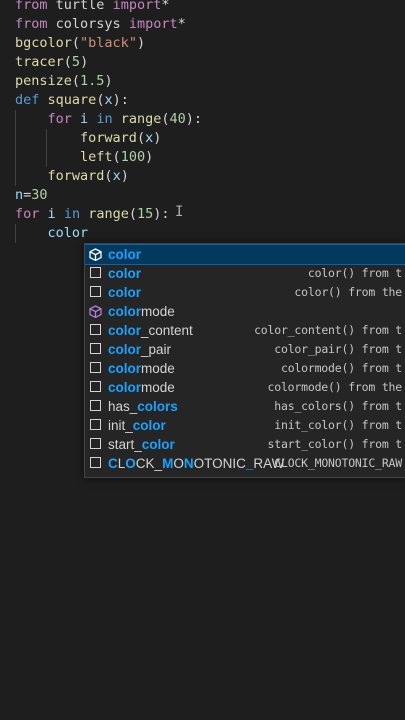  Describe the element at coordinates (92, 214) in the screenshot. I see `code-line: for i in range(15):` at that location.